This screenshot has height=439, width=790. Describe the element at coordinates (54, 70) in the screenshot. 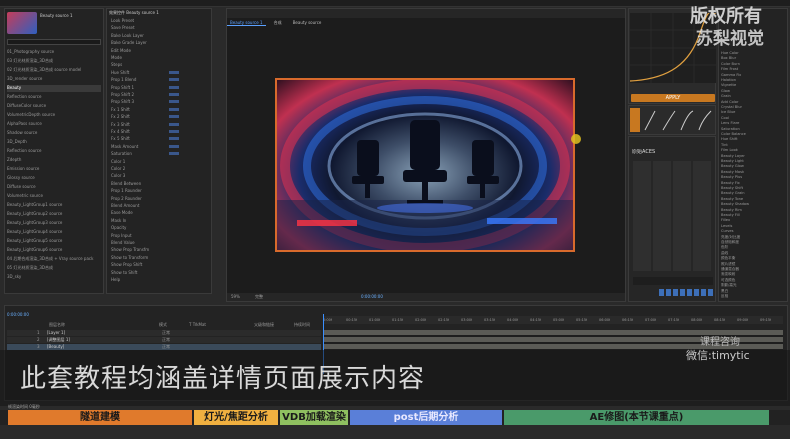

I see `project-item: 02 灯光材质渲染_3D合成 source model` at that location.